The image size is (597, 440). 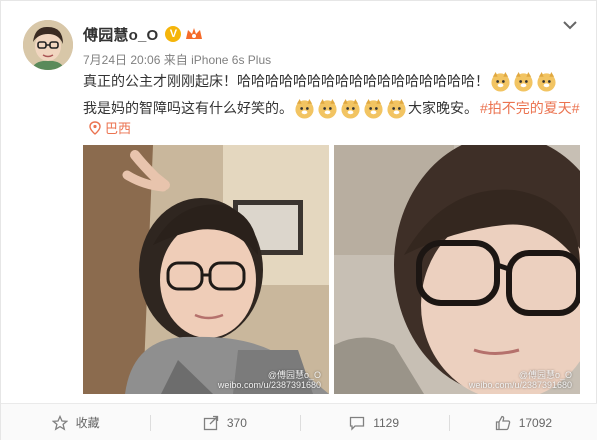 I want to click on timestamp: 7月24日 20:06, so click(x=121, y=60).